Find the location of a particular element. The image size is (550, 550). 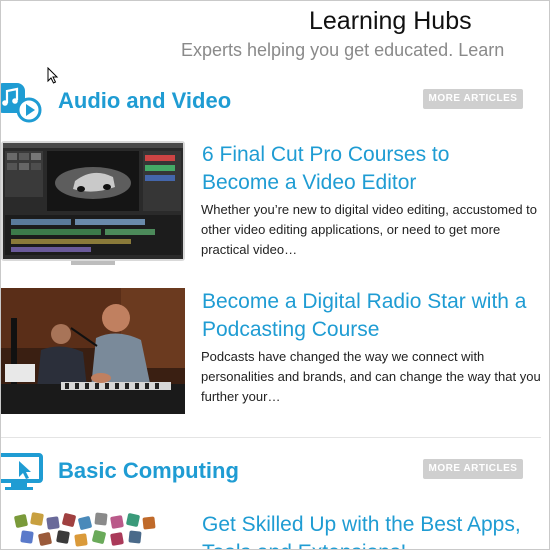

monitor-cursor-icon is located at coordinates (22, 471).